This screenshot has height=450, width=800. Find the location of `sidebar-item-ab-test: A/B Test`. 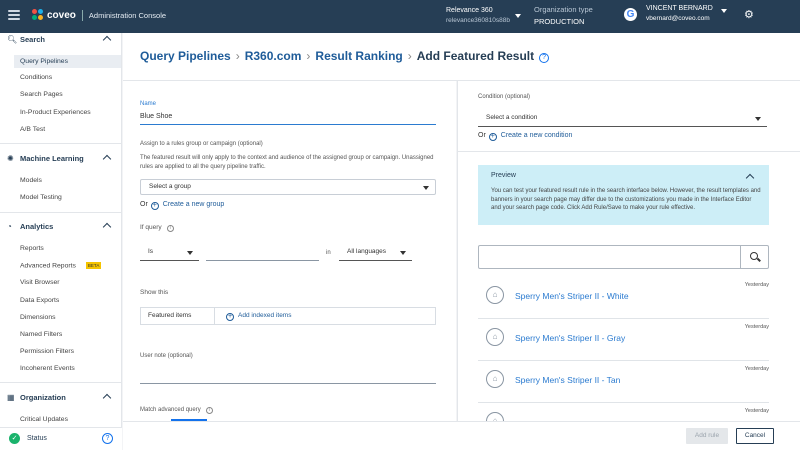

sidebar-item-ab-test: A/B Test is located at coordinates (32, 129).